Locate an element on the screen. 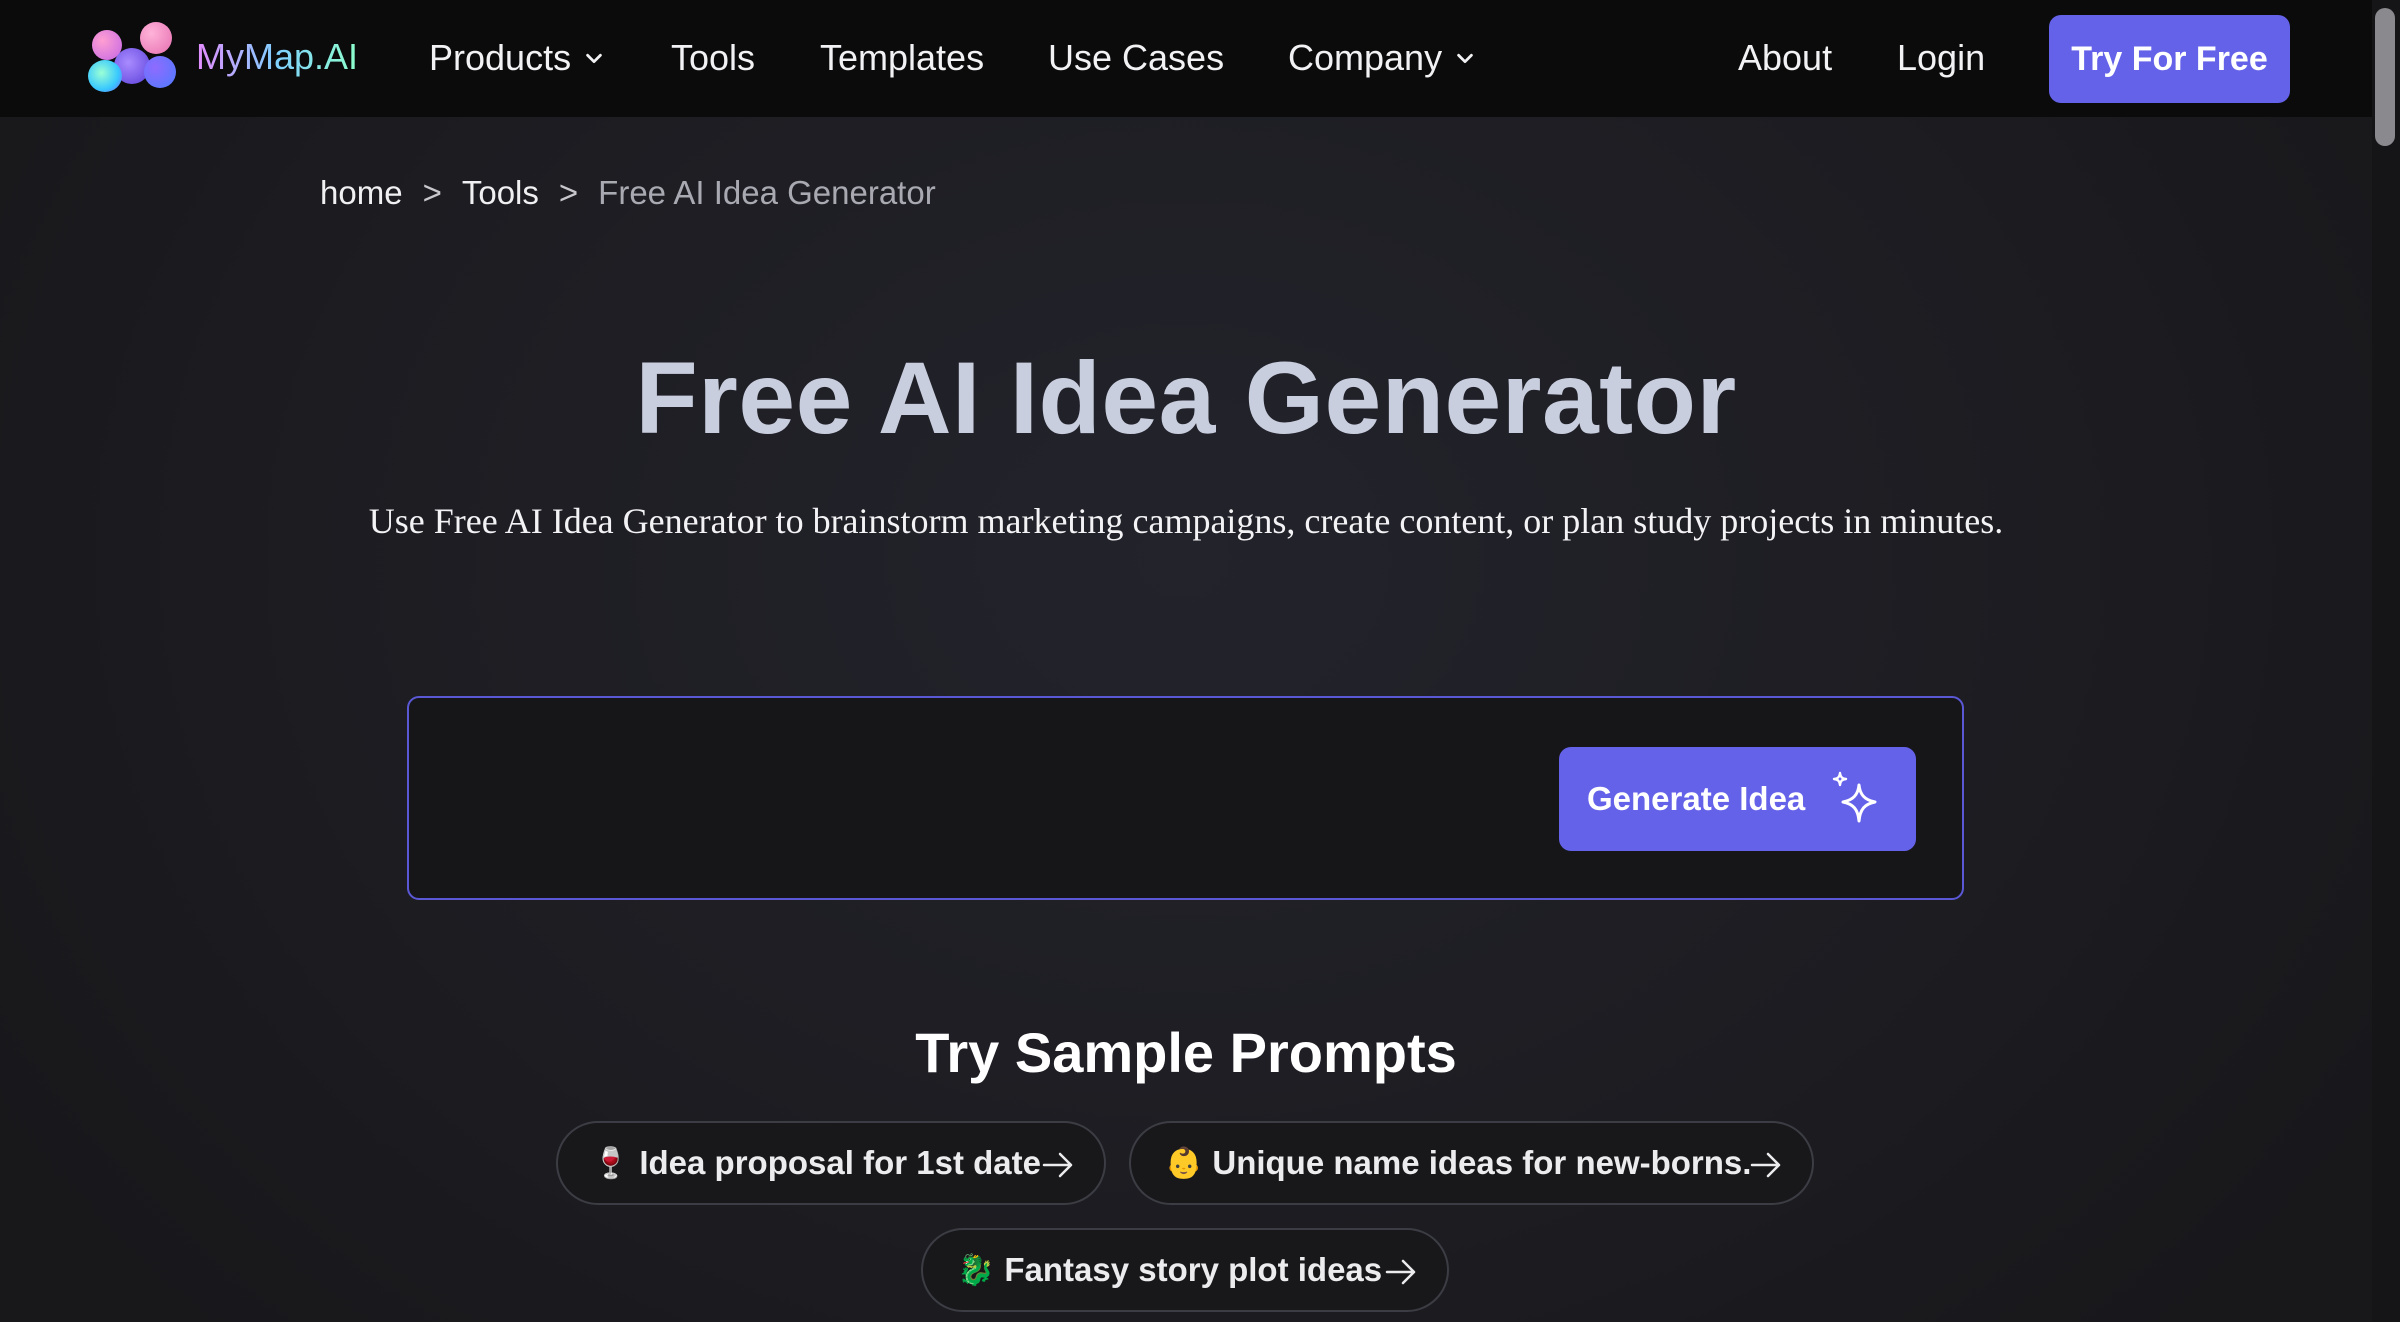 The height and width of the screenshot is (1322, 2400). scrollbar-thumb is located at coordinates (2385, 77).